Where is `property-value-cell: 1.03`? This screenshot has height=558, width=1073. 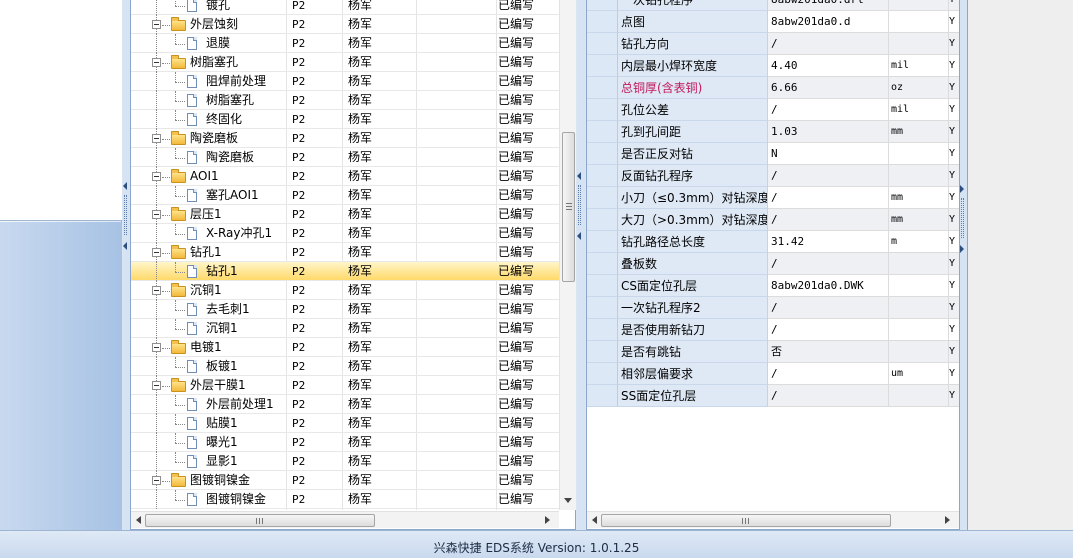
property-value-cell: 1.03 is located at coordinates (828, 132).